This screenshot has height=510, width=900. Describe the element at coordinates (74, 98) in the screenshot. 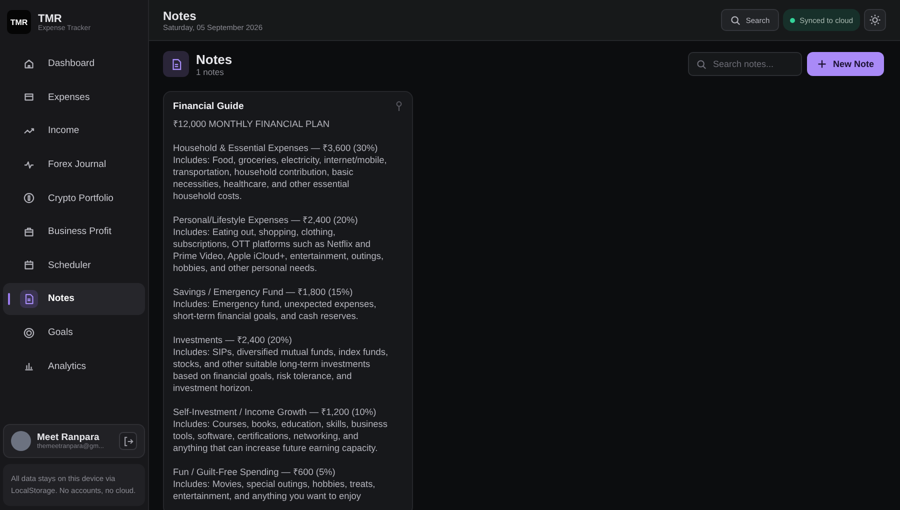

I see `nav-item: Expenses` at that location.